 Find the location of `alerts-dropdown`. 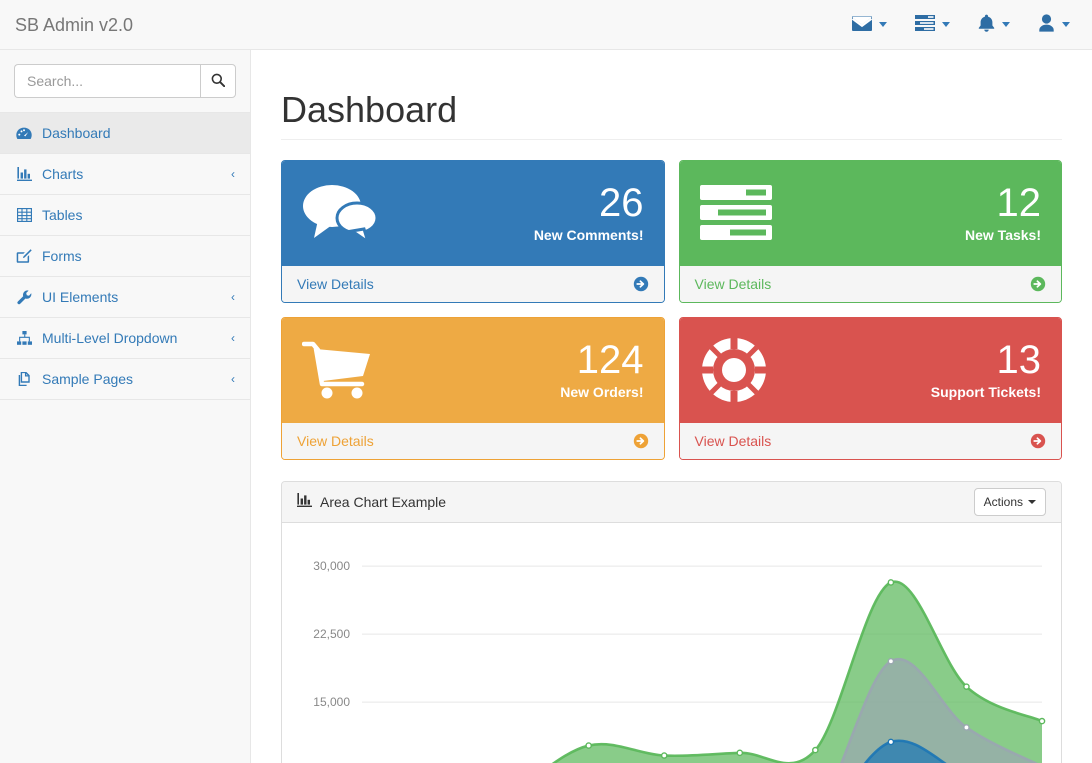

alerts-dropdown is located at coordinates (994, 25).